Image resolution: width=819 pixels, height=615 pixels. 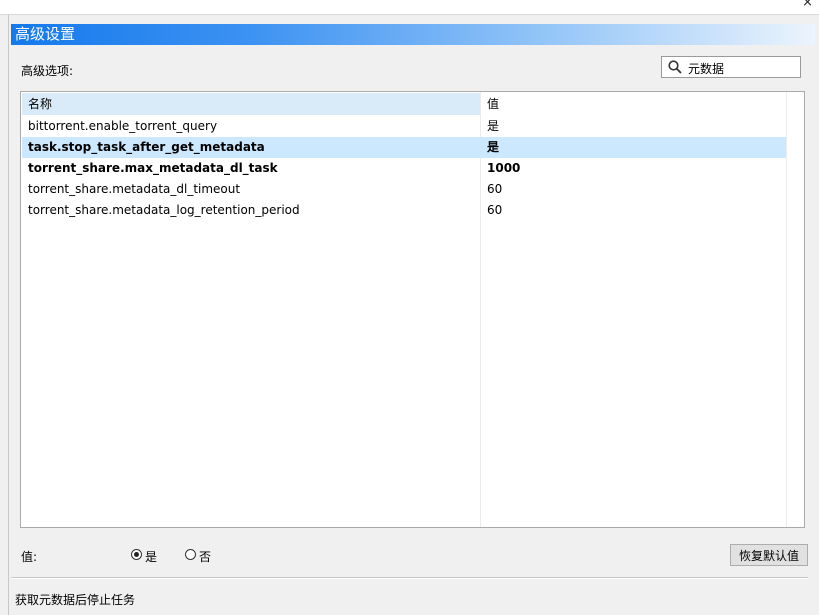 I want to click on value-label: 值:, so click(x=29, y=557).